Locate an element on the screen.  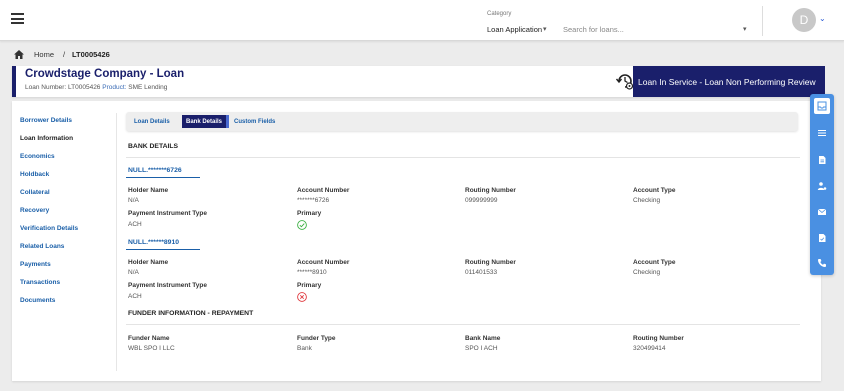
tab-custom-fields: Custom Fields is located at coordinates (254, 121).